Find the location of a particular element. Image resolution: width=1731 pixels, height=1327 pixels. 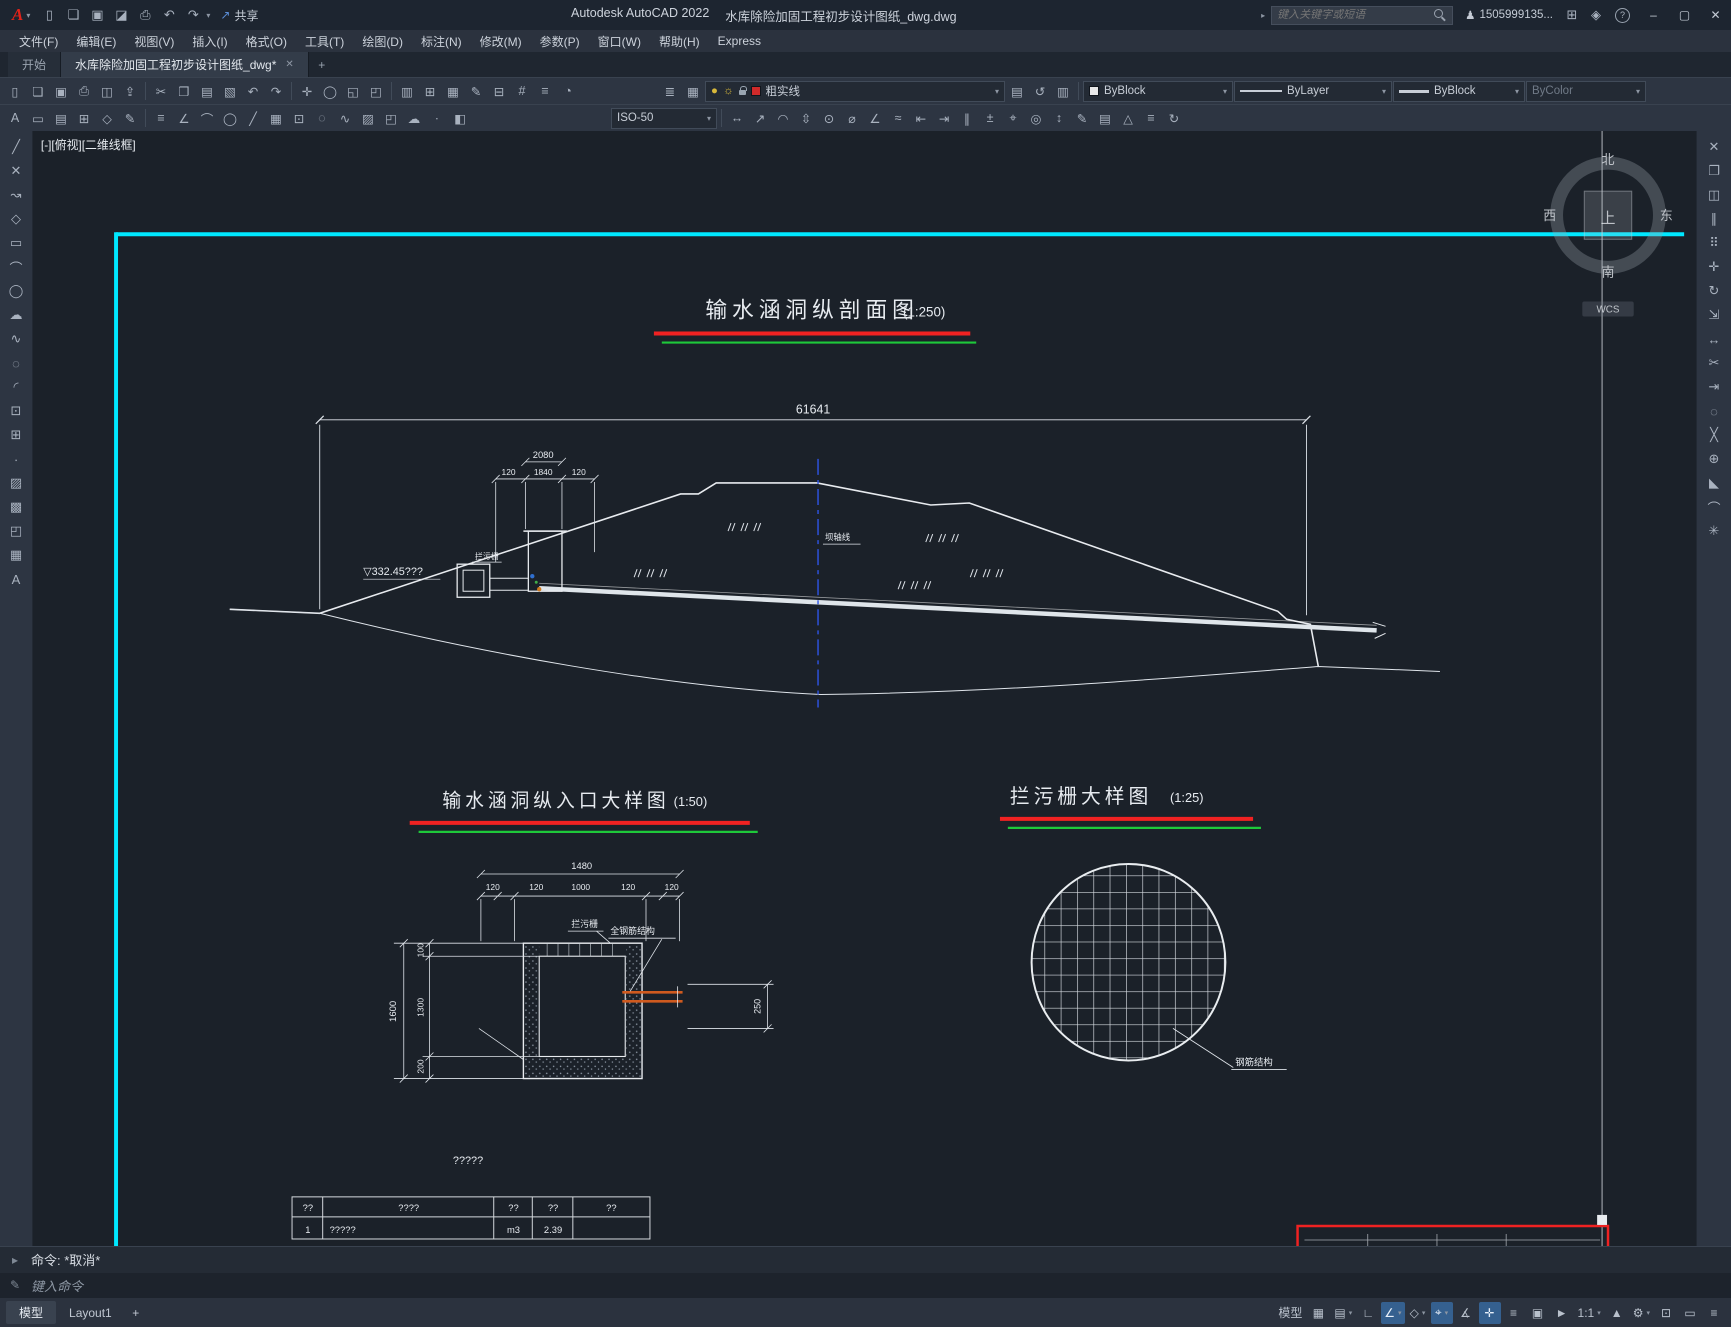

insert-icon: ⊡ is located at coordinates (299, 118).